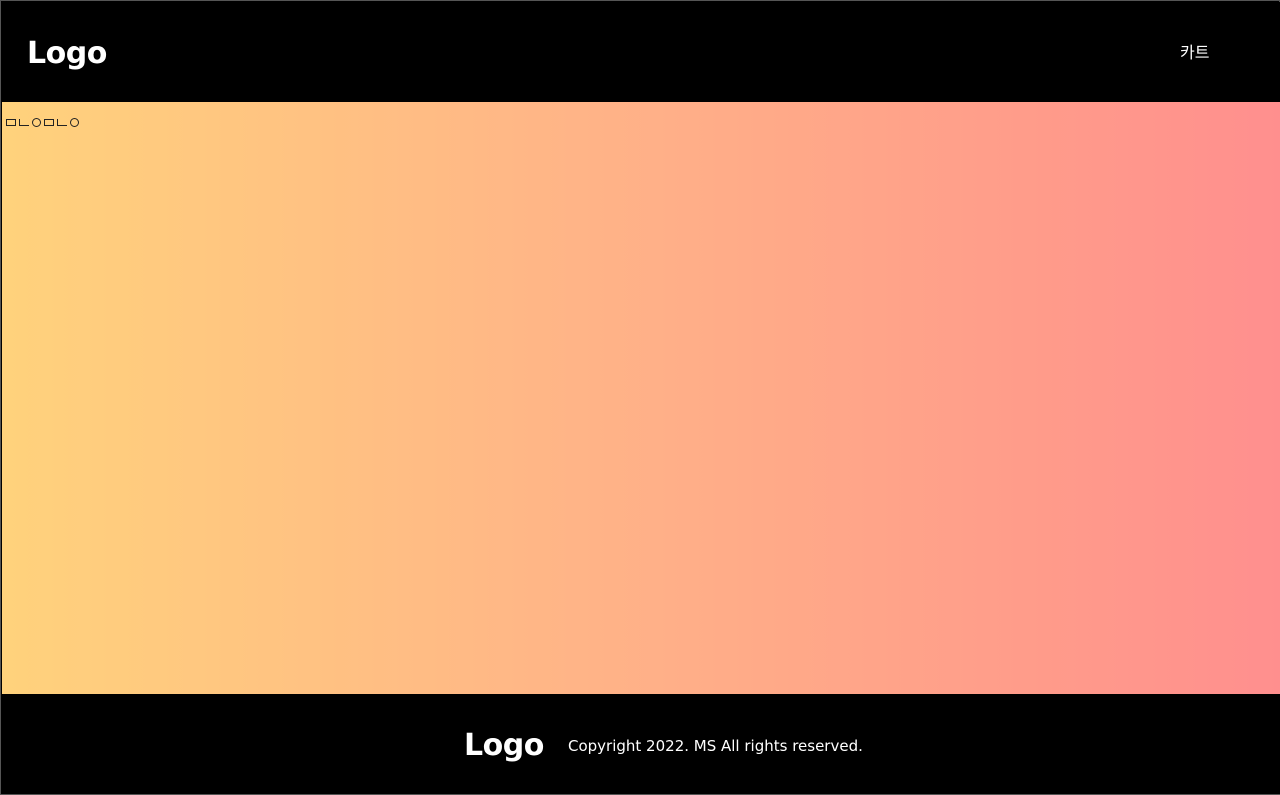 This screenshot has width=1280, height=795. I want to click on copyright-text: Copyright 2022. MS All rights reserved., so click(715, 746).